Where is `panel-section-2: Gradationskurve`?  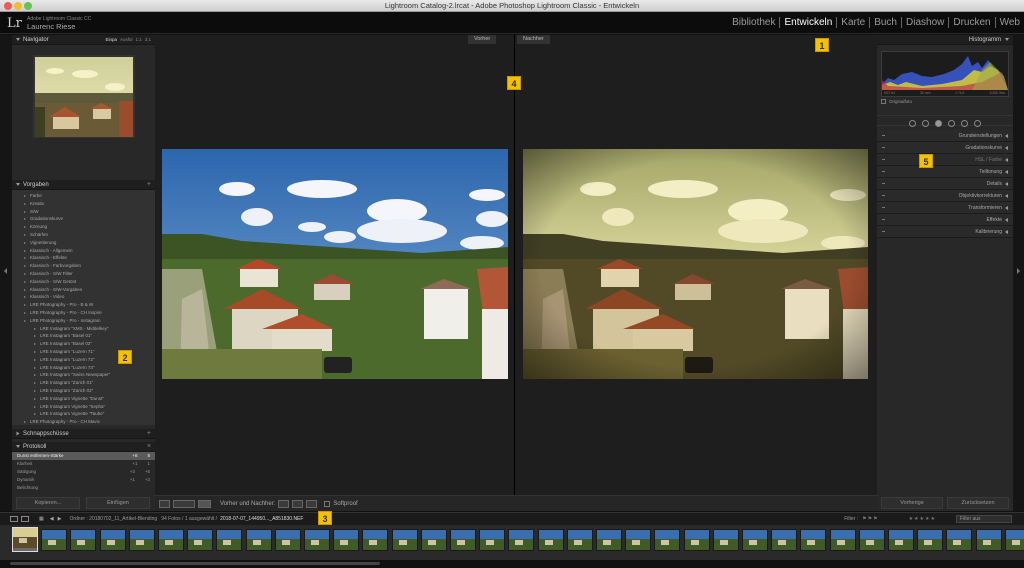
panel-section-2: Gradationskurve is located at coordinates (945, 148).